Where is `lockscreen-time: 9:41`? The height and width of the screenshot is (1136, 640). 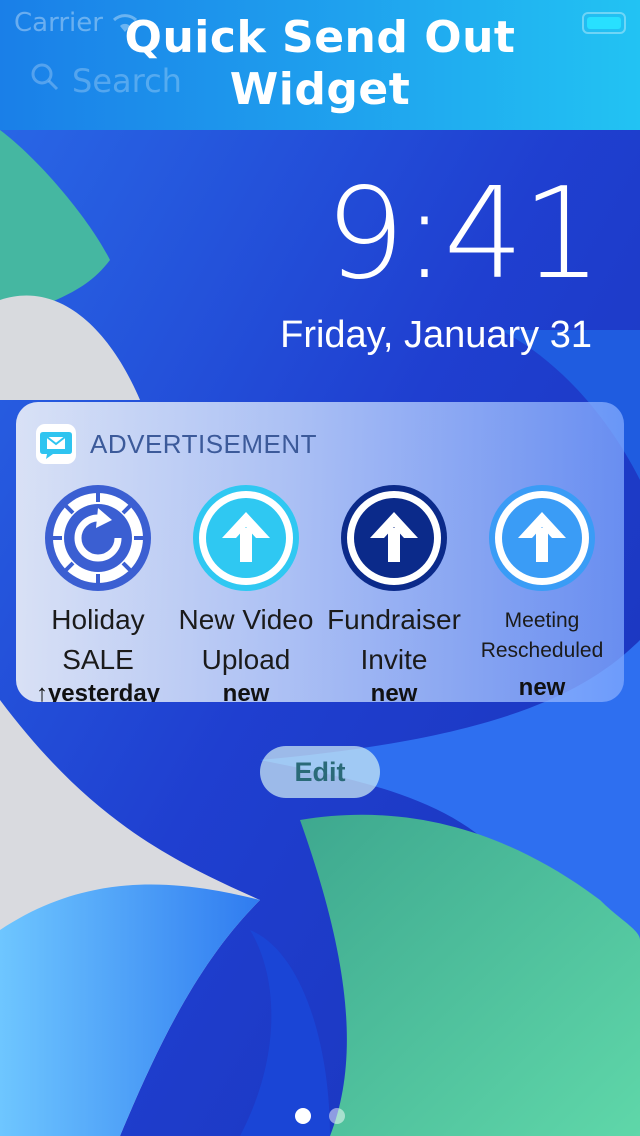
lockscreen-time: 9:41 is located at coordinates (463, 233).